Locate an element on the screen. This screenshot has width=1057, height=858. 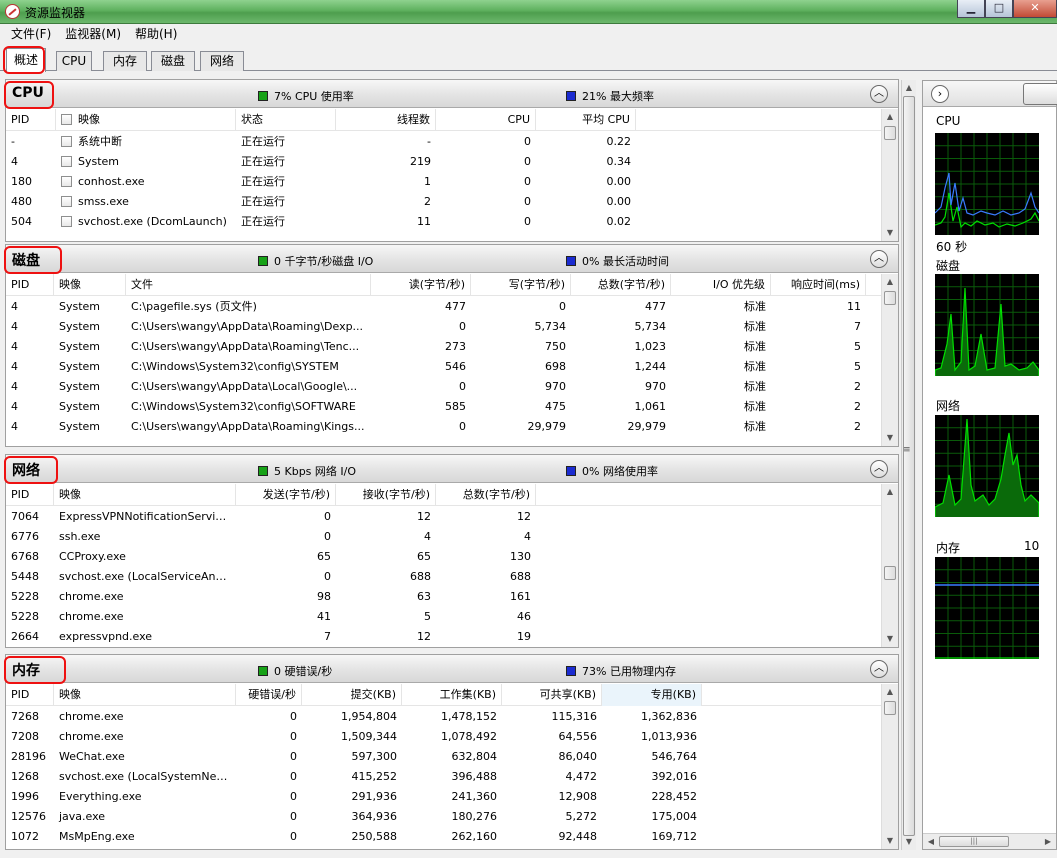
scroll-left-icon: ◀ is located at coordinates (931, 842).